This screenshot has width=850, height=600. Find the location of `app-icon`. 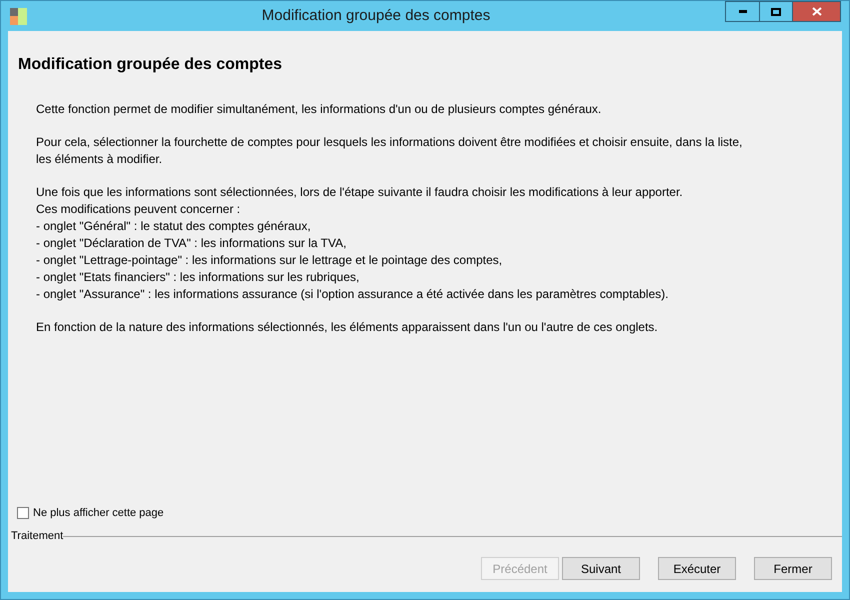

app-icon is located at coordinates (18, 16).